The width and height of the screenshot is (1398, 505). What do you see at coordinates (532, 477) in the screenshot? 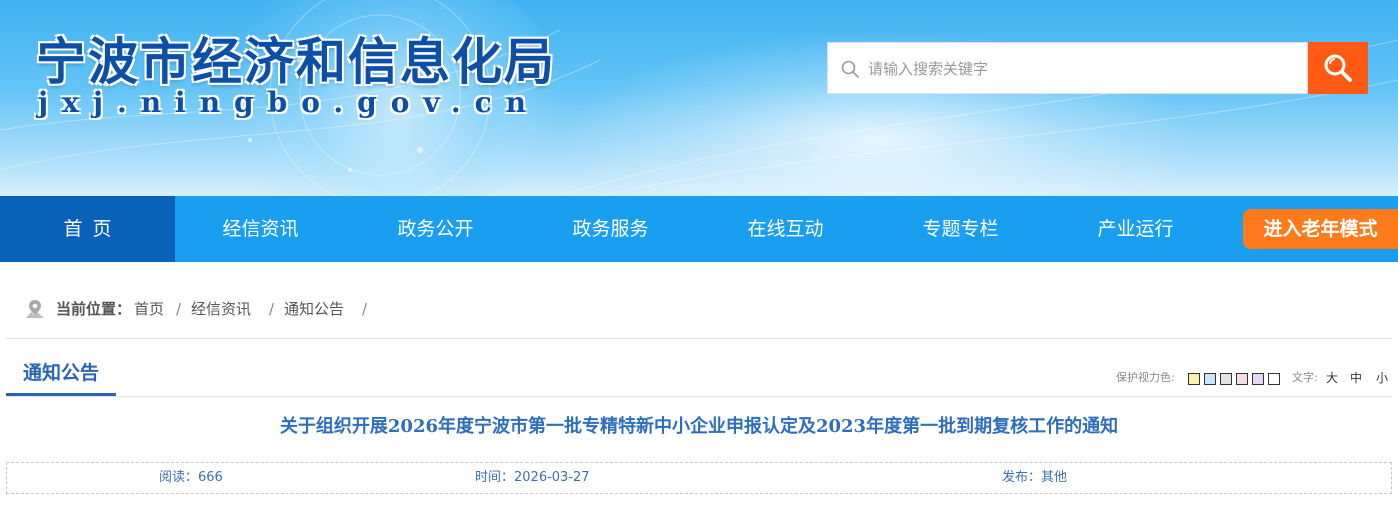
I see `publish-time: 时间：2026-03-27` at bounding box center [532, 477].